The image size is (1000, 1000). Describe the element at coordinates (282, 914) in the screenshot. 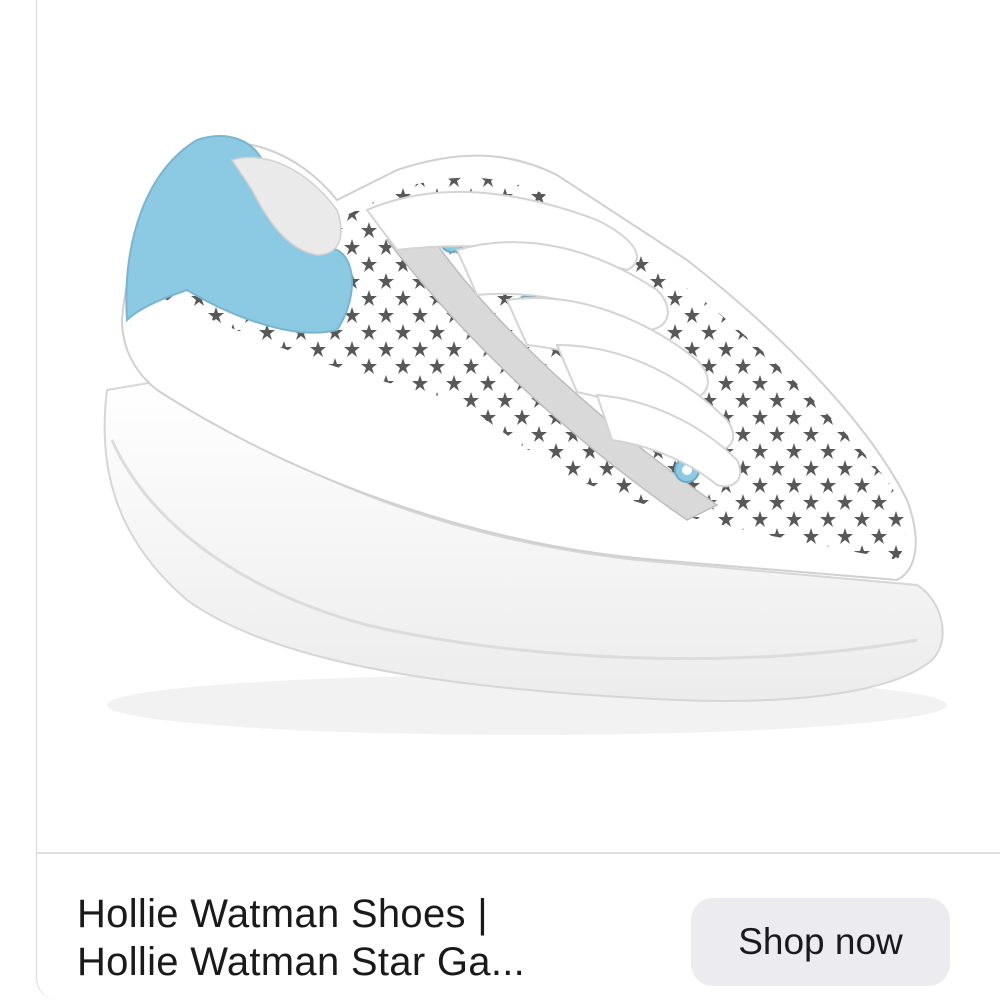

I see `product-title-line-1: Hollie Watman Shoes |` at that location.